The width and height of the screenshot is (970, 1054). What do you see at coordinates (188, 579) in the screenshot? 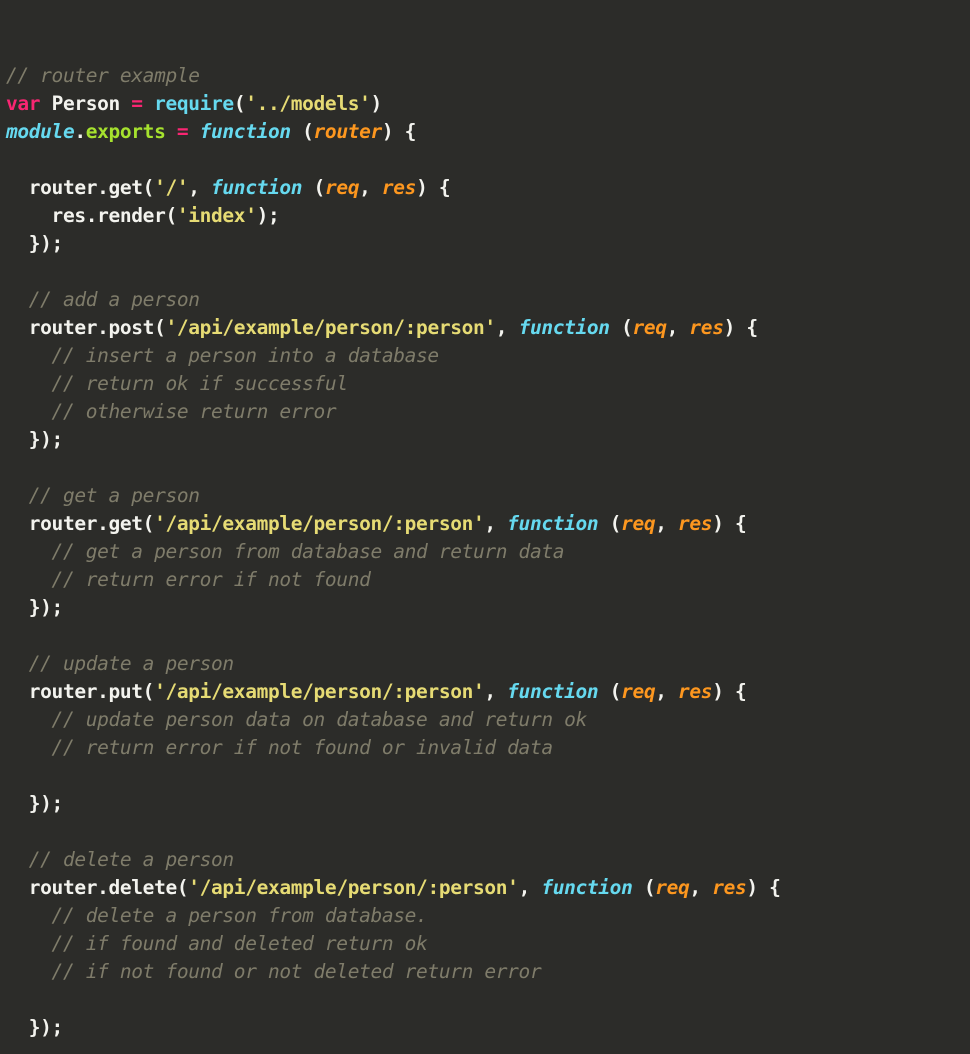
I see `code-token: // return error if not found` at bounding box center [188, 579].